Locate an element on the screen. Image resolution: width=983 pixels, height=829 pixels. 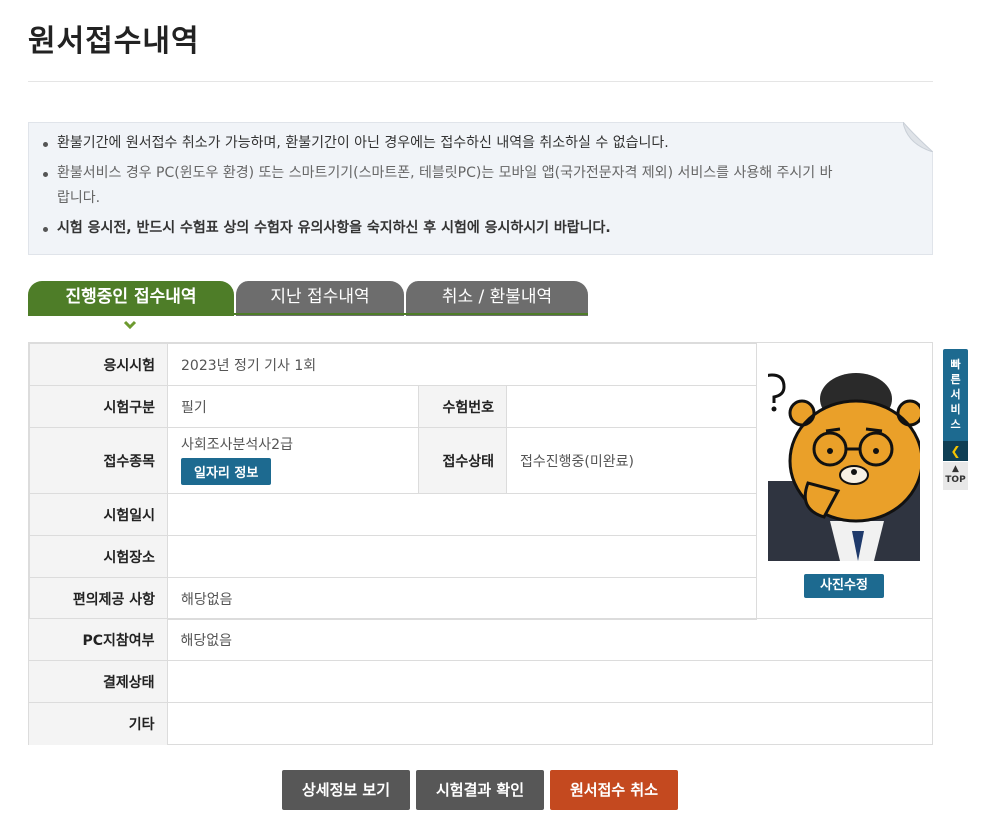
category-cell: 사회조사분석사2급 일자리 정보 is located at coordinates (293, 460).